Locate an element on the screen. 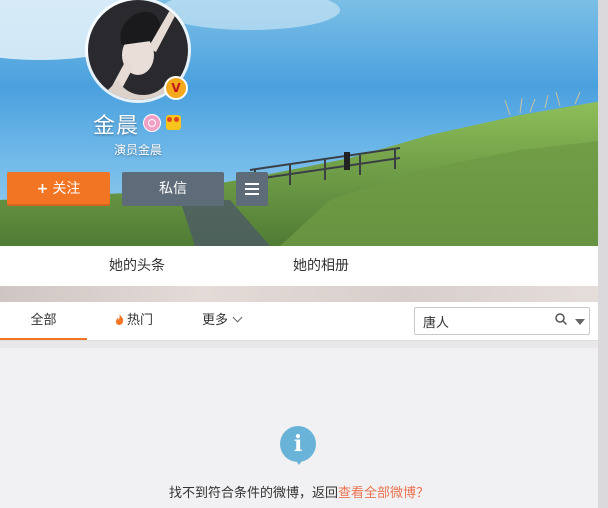  filter-all: 全部 is located at coordinates (43, 321).